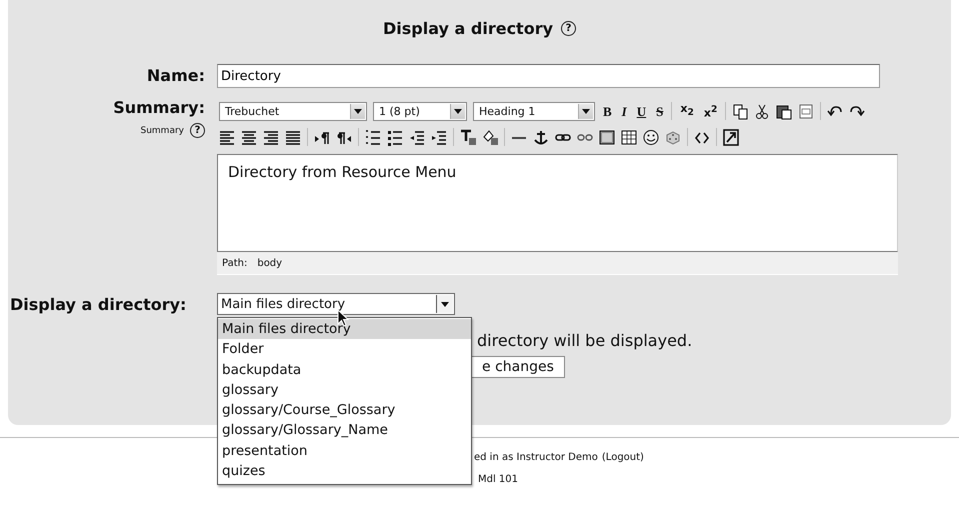 The width and height of the screenshot is (959, 509). I want to click on image-icon, so click(607, 137).